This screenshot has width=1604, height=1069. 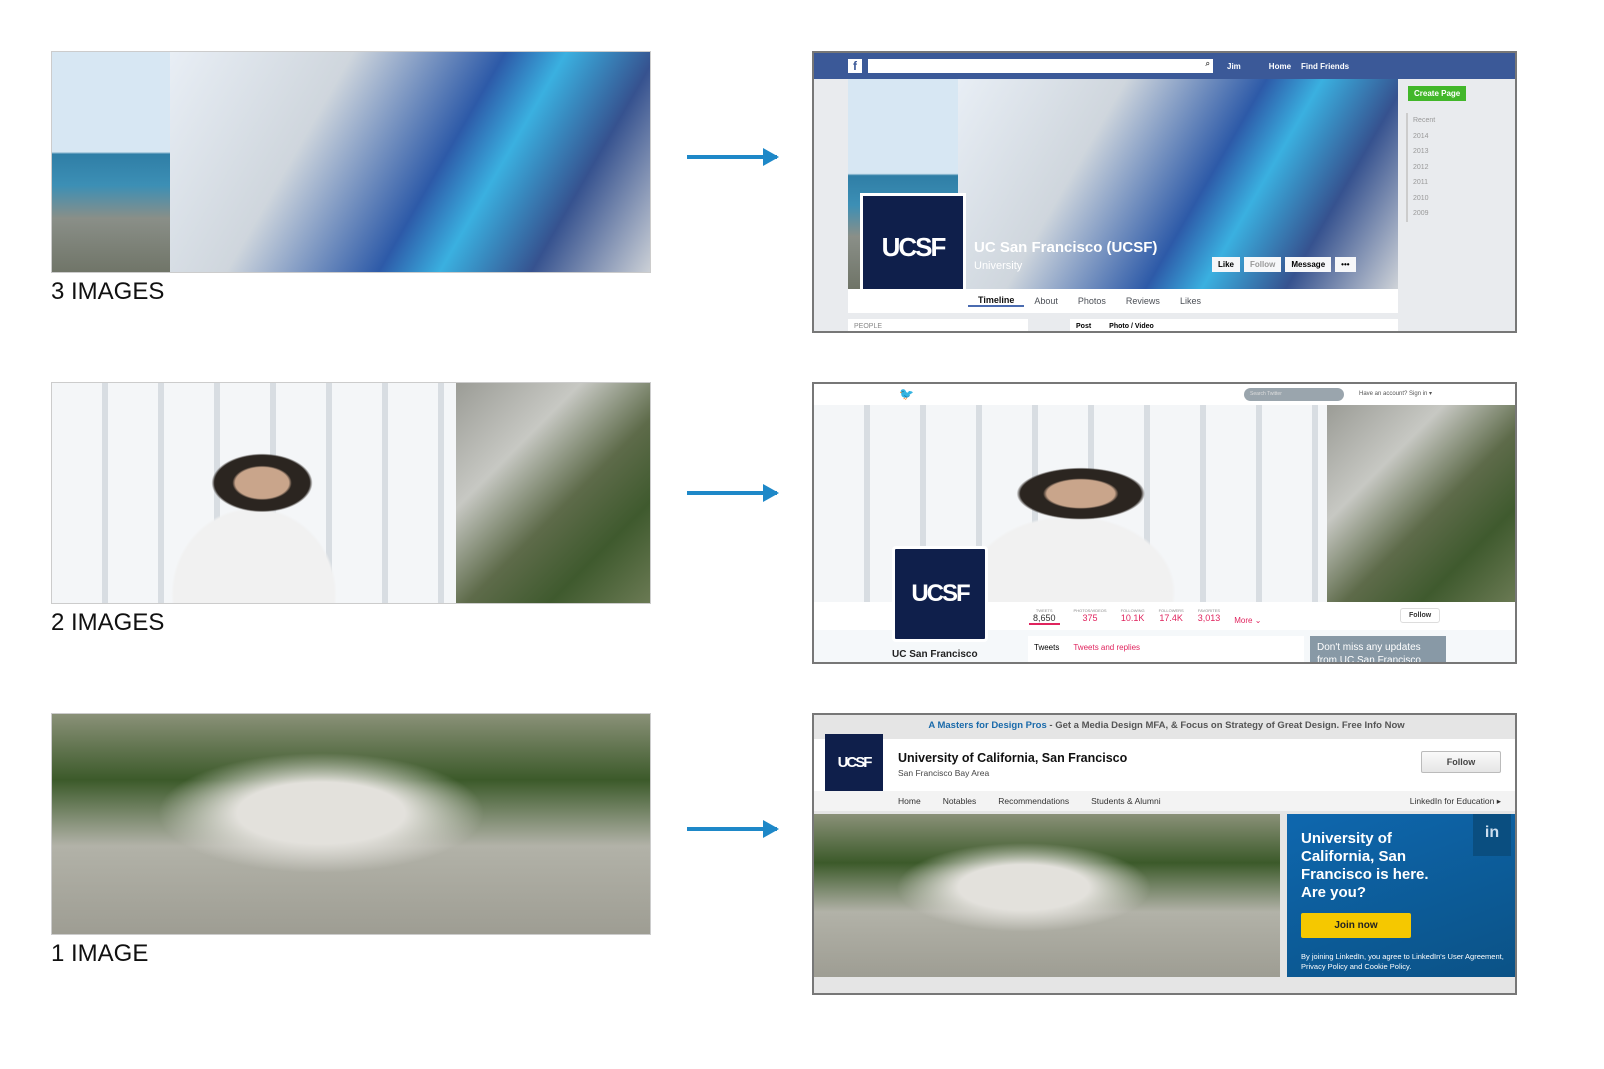 What do you see at coordinates (1424, 152) in the screenshot?
I see `year-item: 2013` at bounding box center [1424, 152].